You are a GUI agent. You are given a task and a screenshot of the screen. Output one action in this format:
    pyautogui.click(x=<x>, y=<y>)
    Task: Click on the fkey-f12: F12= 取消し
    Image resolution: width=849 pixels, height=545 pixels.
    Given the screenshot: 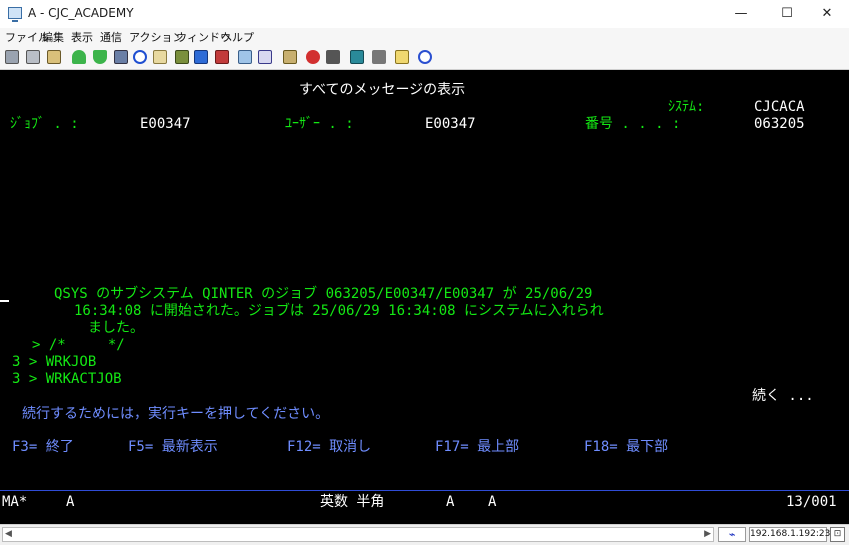 What is the action you would take?
    pyautogui.click(x=329, y=447)
    